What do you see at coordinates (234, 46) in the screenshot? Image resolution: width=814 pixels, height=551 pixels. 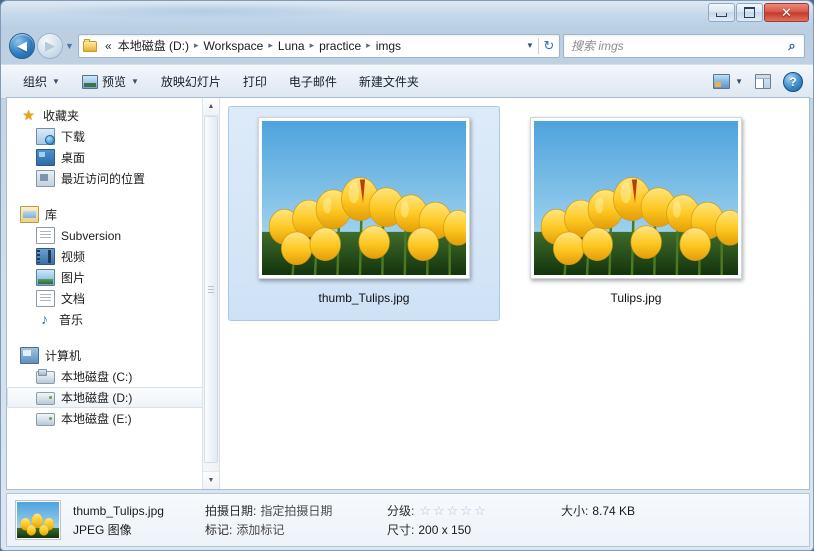 I see `breadcrumb-item-workspace: Workspace` at bounding box center [234, 46].